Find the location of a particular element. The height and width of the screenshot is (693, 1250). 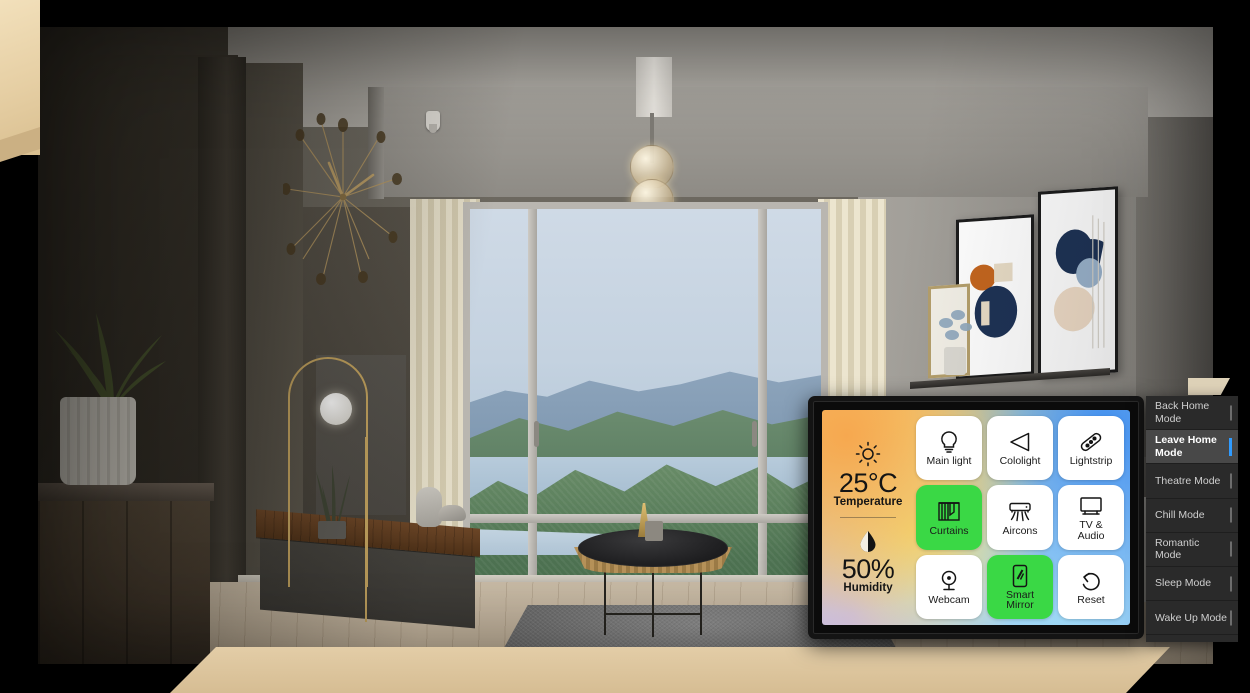

tile-label: Curtains is located at coordinates (949, 530).